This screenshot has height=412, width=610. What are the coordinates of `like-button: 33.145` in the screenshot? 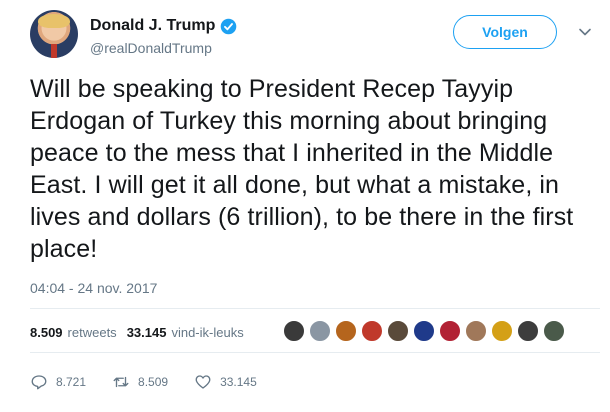 It's located at (225, 382).